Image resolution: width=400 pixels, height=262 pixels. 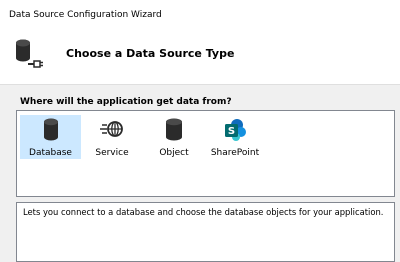 I want to click on type-item-object: Object, so click(x=174, y=137).